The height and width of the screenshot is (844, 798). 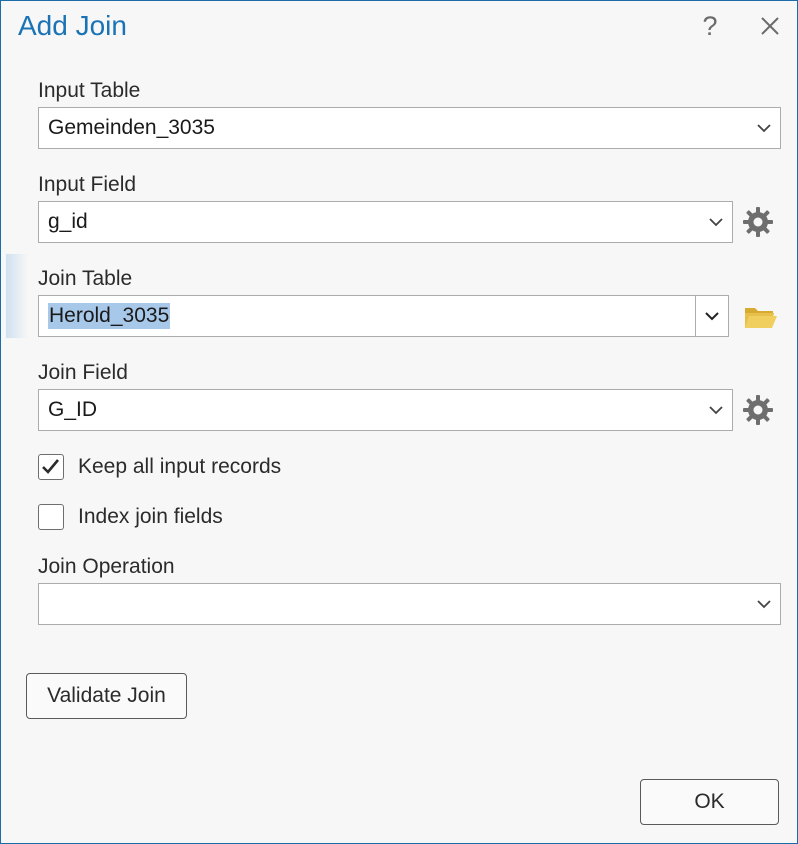 I want to click on join-field-value: G_ID, so click(x=73, y=409).